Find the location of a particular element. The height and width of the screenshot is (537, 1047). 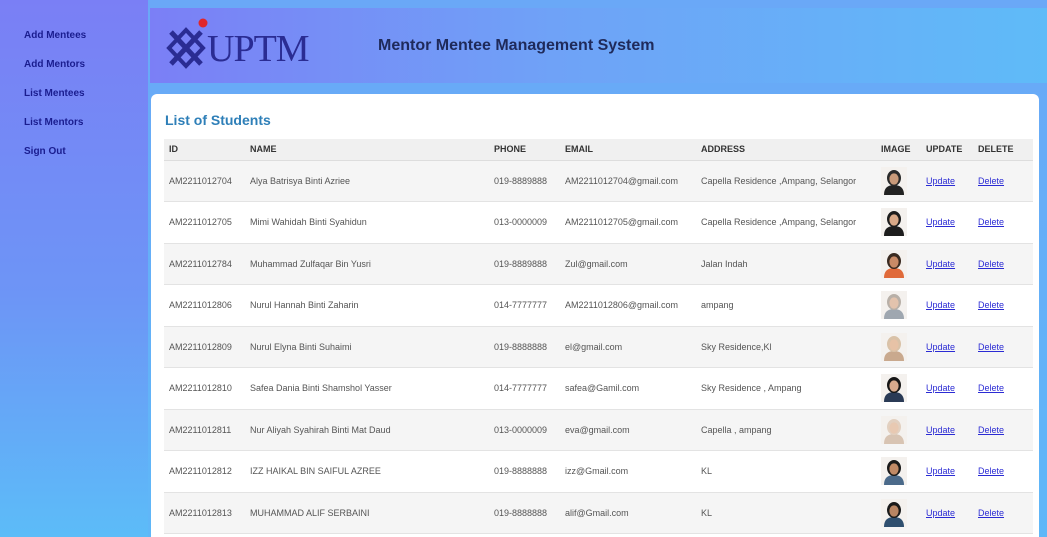

page-title: Mentor Mentee Management System is located at coordinates (516, 45).